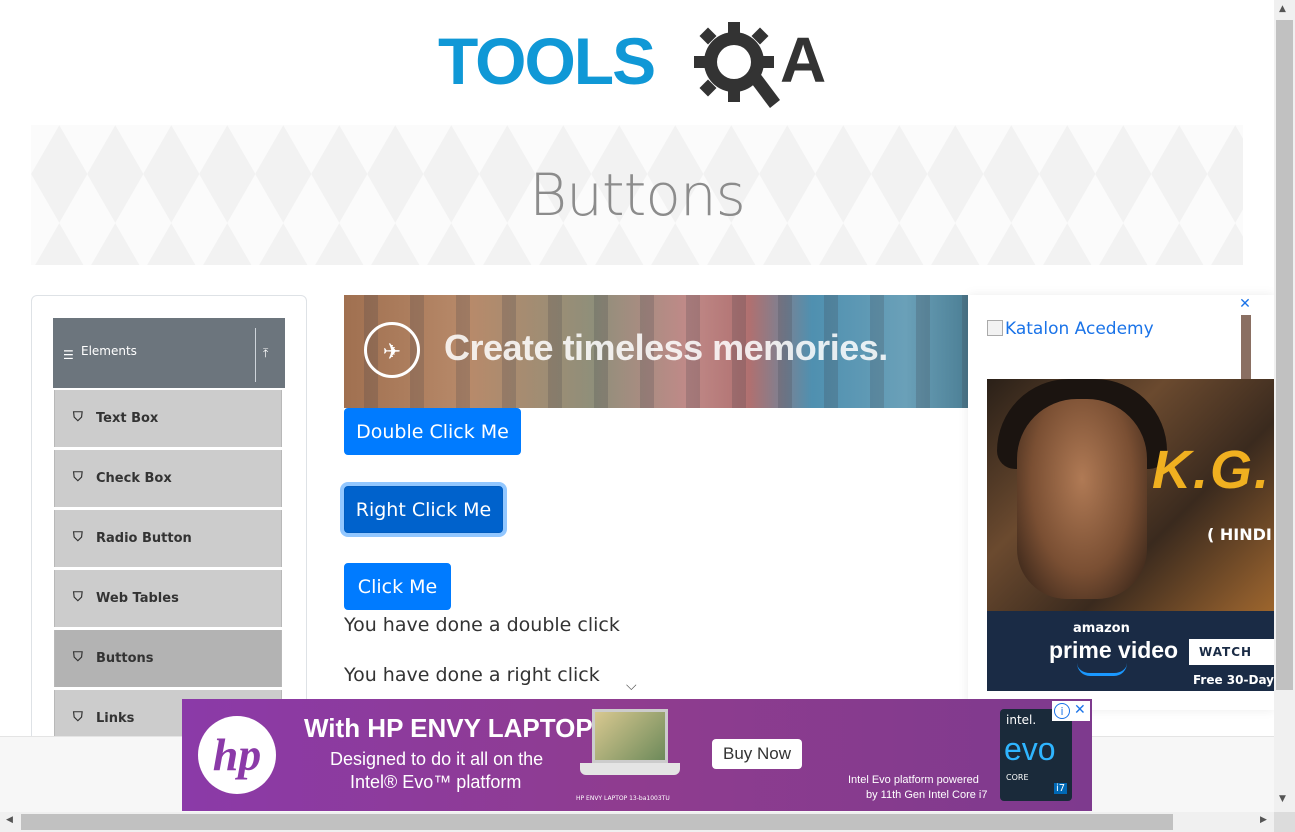 This screenshot has height=832, width=1295. What do you see at coordinates (397, 586) in the screenshot?
I see `click-me-button: Click Me` at bounding box center [397, 586].